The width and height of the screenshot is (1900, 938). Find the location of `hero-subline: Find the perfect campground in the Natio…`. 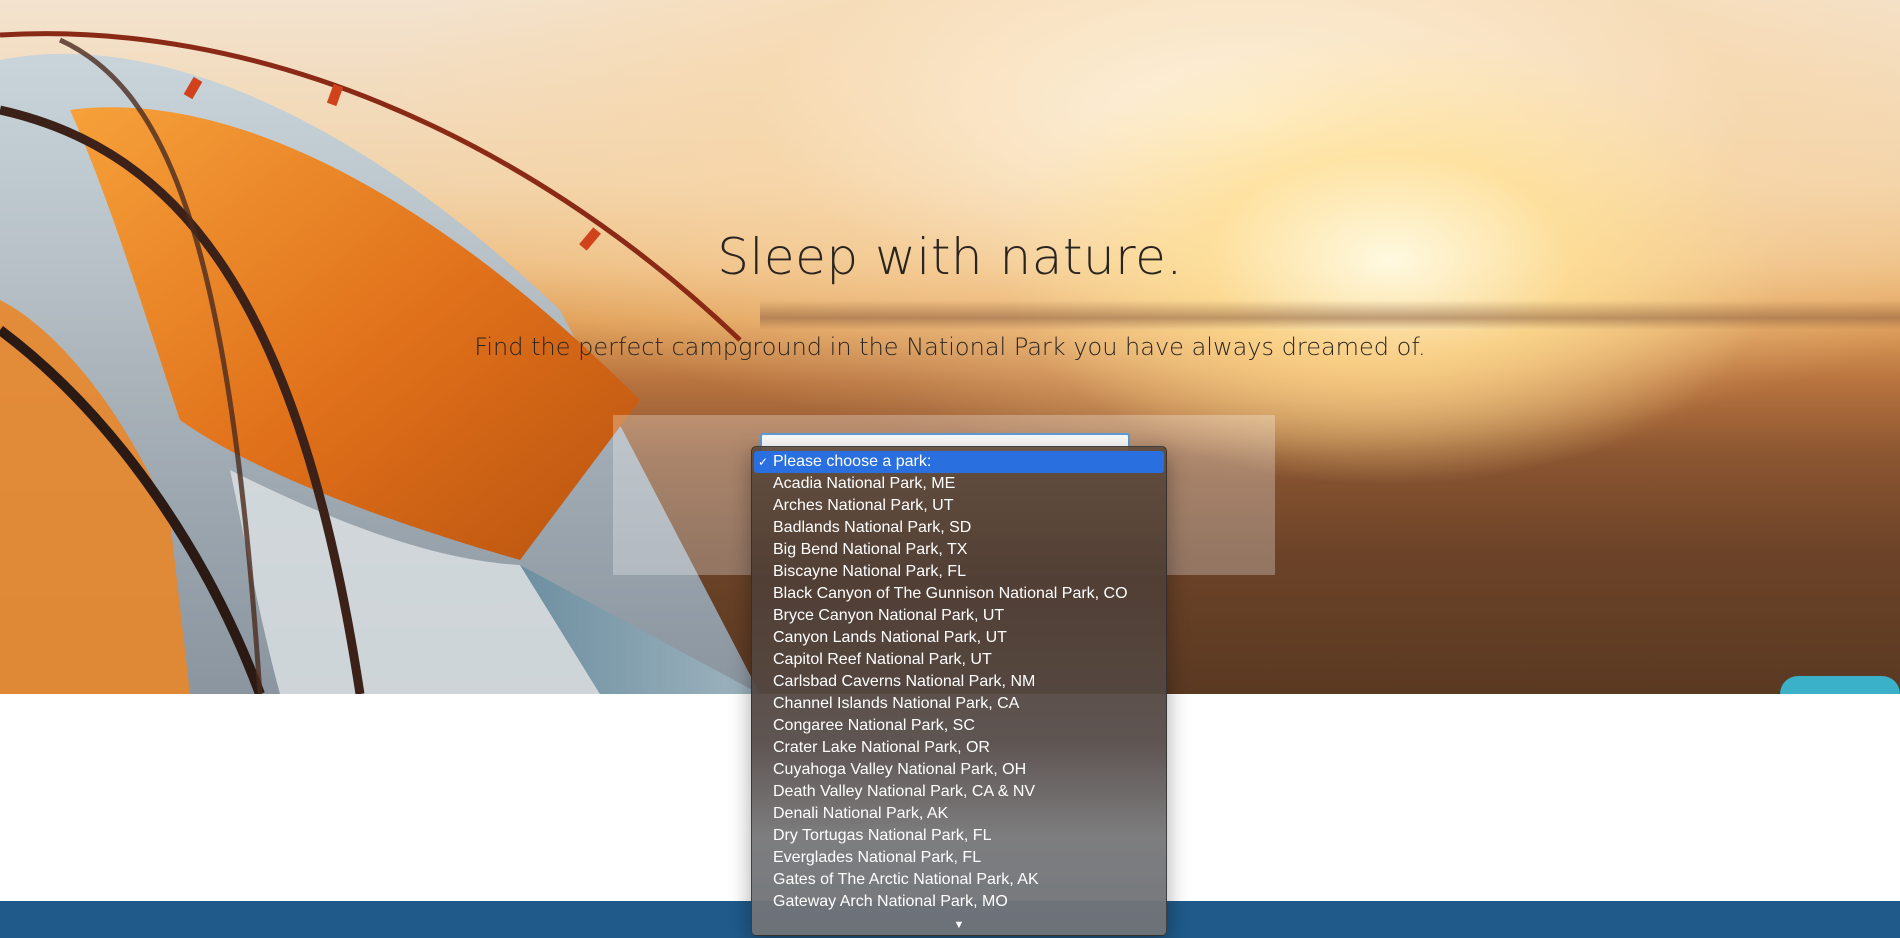

hero-subline: Find the perfect campground in the Natio… is located at coordinates (950, 347).